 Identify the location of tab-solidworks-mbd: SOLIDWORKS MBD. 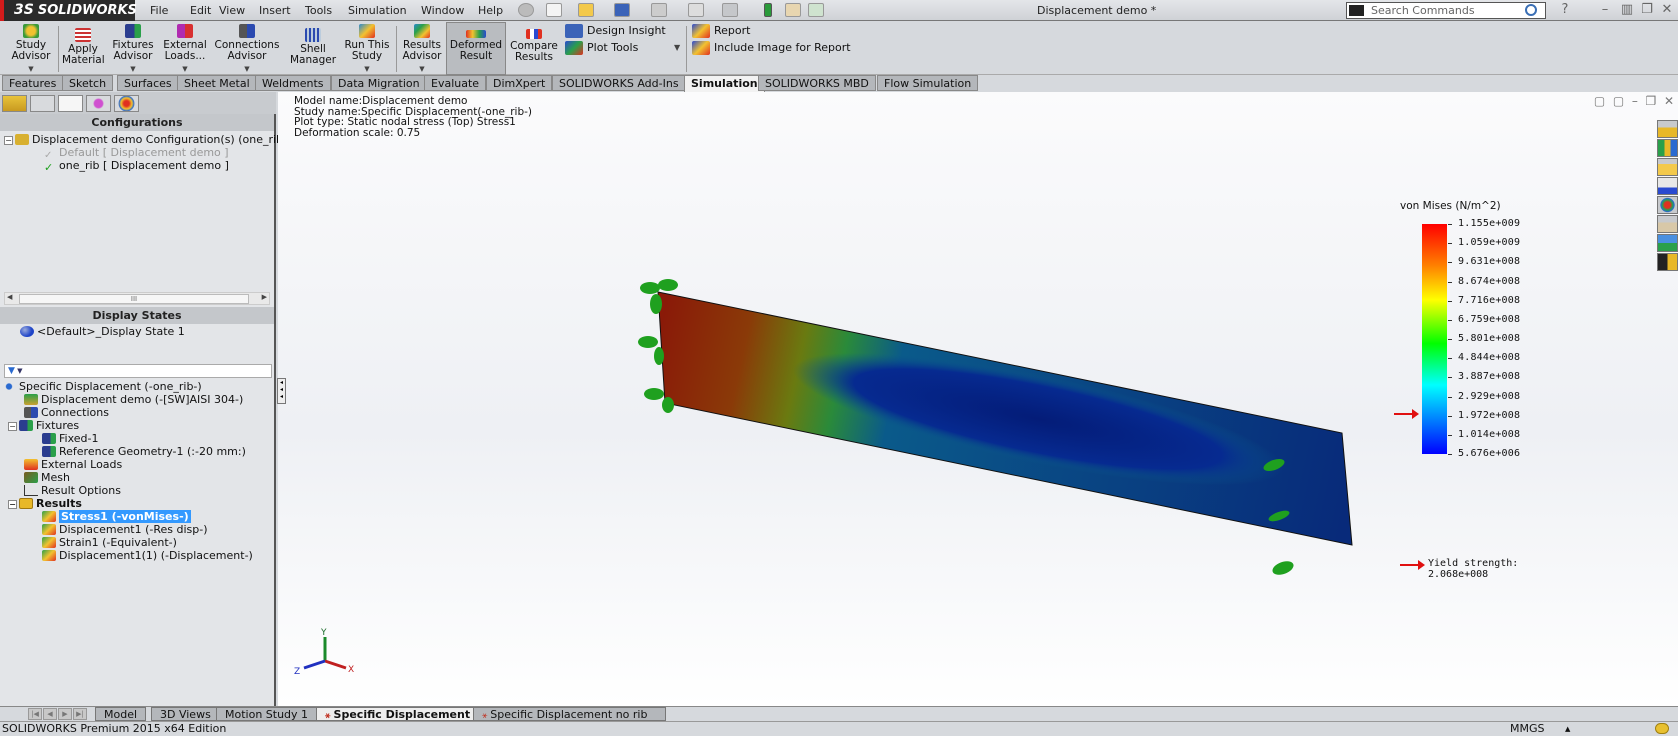
(817, 83).